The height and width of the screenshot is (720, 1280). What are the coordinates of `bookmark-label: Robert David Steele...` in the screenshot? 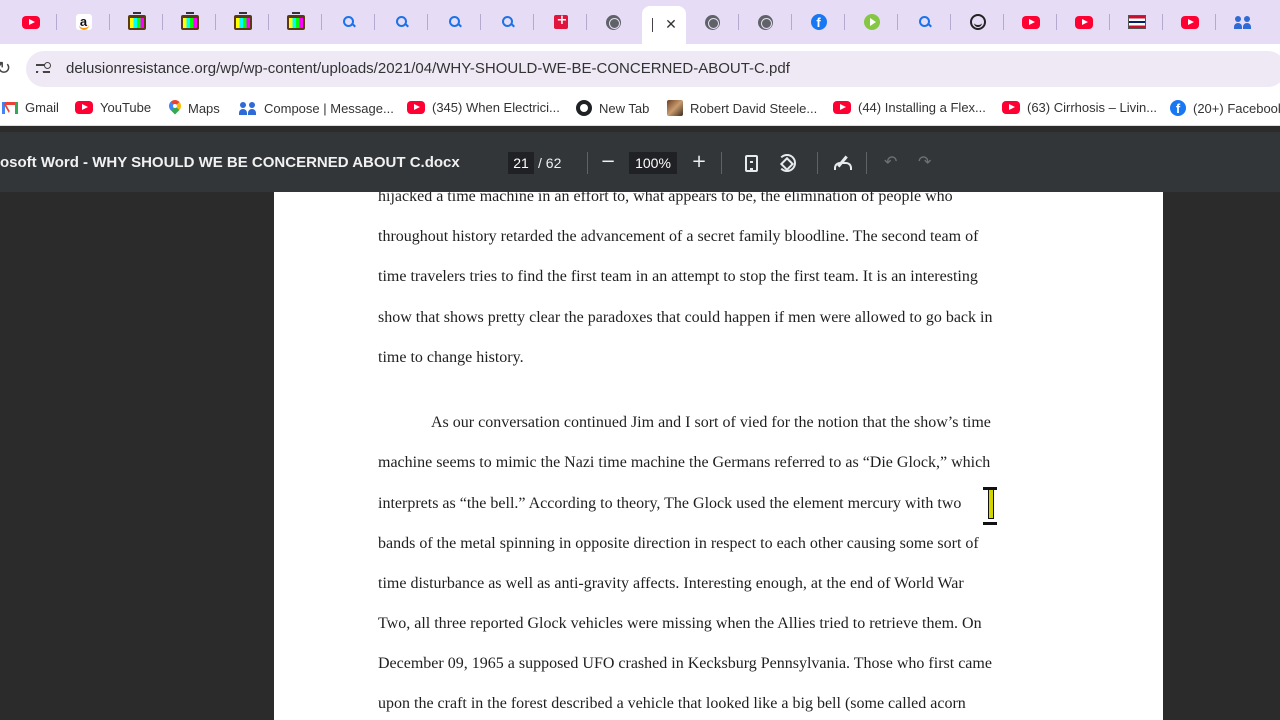 It's located at (754, 108).